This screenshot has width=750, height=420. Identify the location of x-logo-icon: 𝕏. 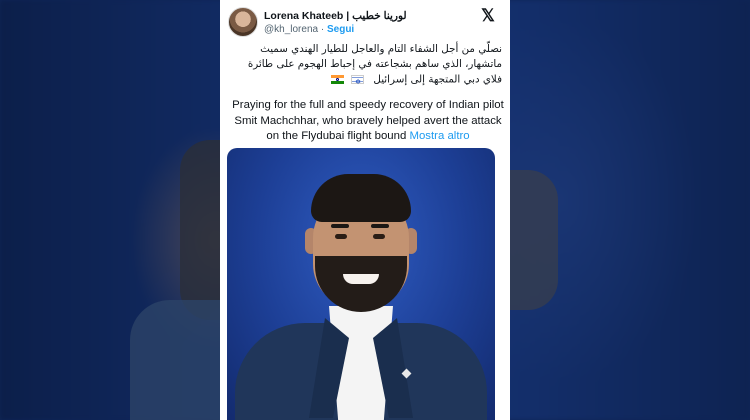
(488, 15).